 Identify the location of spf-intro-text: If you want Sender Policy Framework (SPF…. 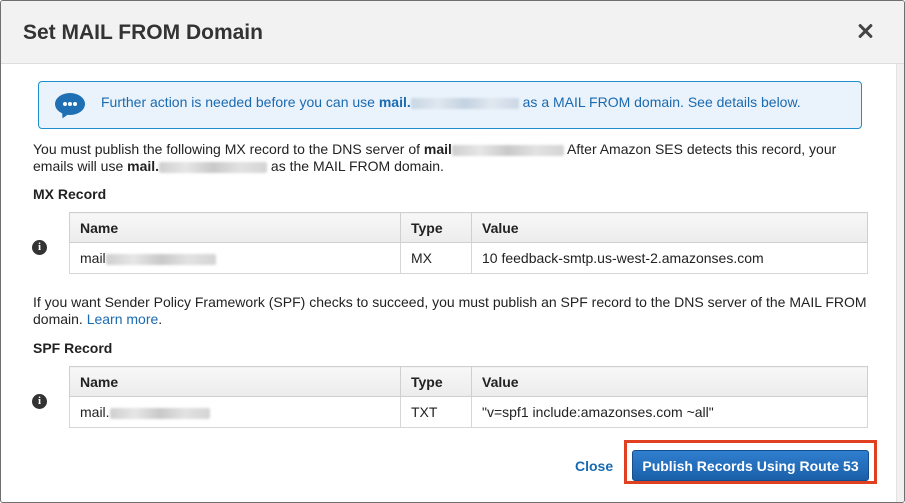
(453, 311).